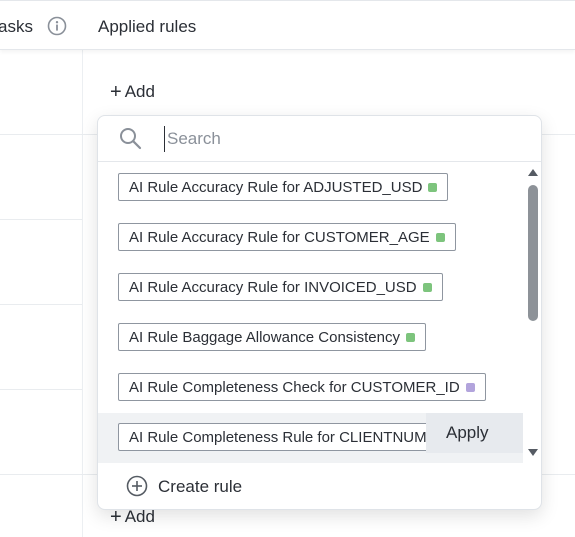  Describe the element at coordinates (57, 26) in the screenshot. I see `info-icon` at that location.